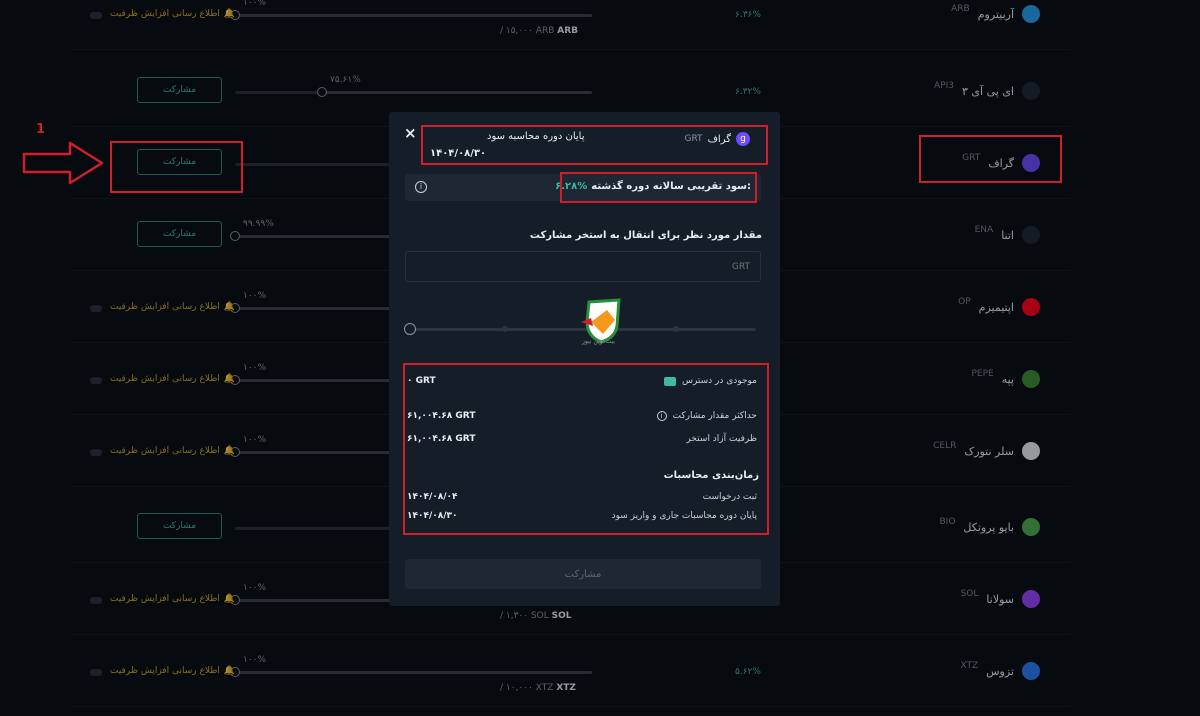 The height and width of the screenshot is (716, 1200). I want to click on graph-coin-icon: g, so click(743, 139).